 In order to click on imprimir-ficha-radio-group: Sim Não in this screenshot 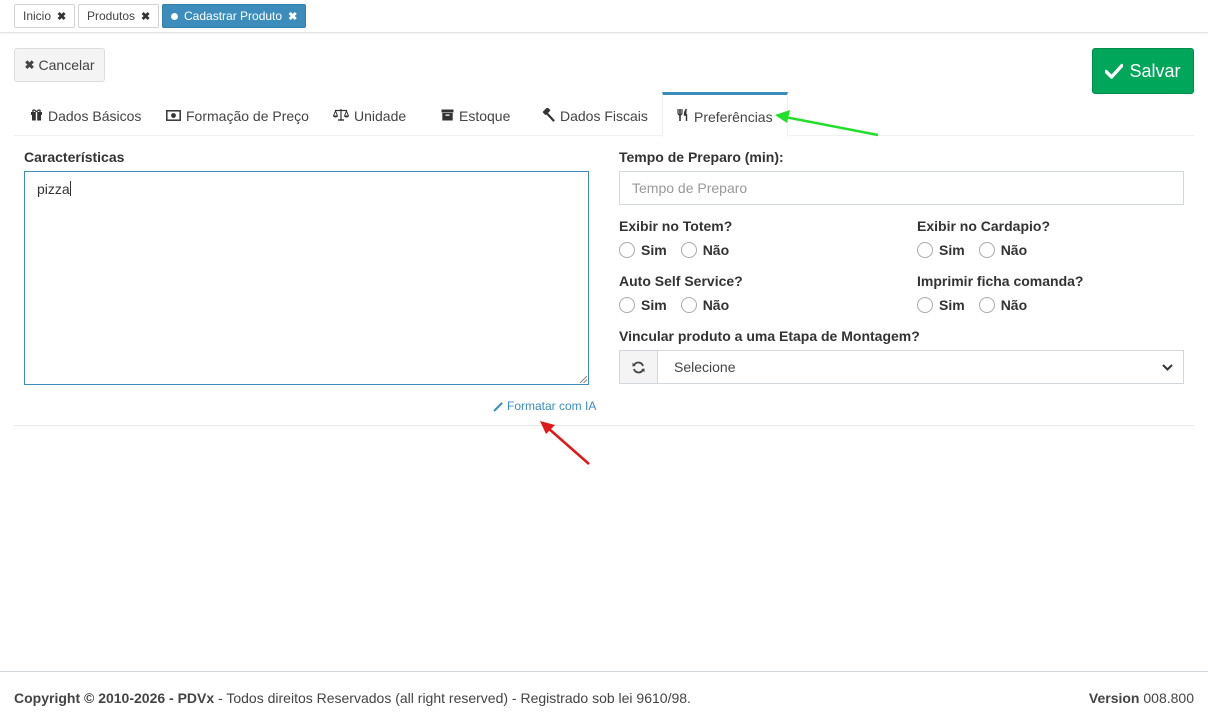, I will do `click(979, 305)`.